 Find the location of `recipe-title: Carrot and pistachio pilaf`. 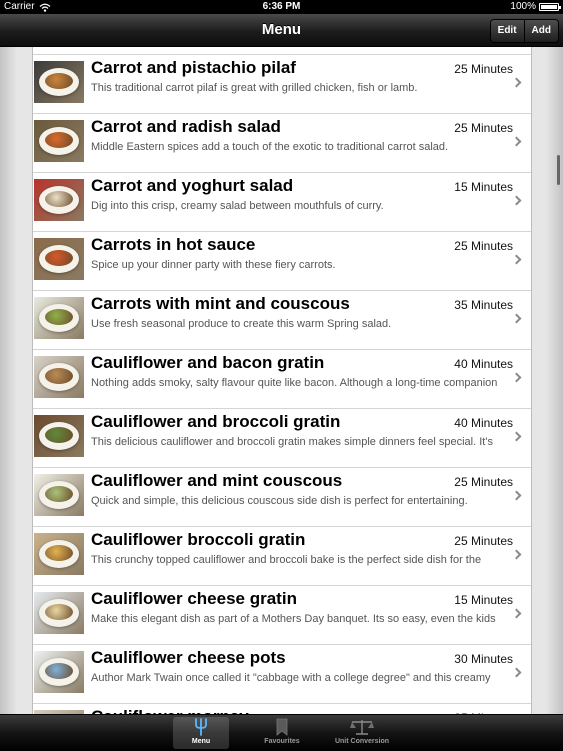

recipe-title: Carrot and pistachio pilaf is located at coordinates (193, 67).